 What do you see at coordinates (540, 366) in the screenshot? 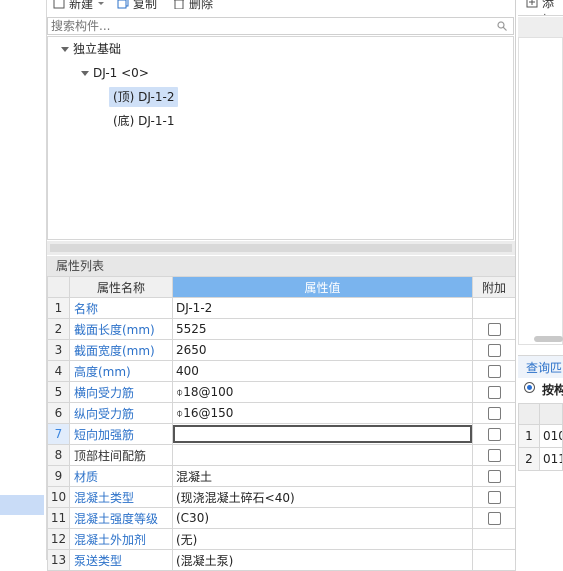
I see `tab-query: 查询匹` at bounding box center [540, 366].